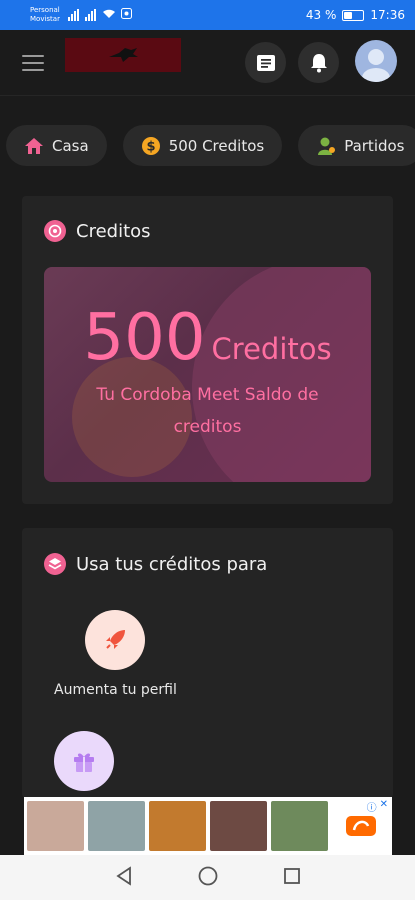 This screenshot has width=415, height=900. Describe the element at coordinates (73, 15) in the screenshot. I see `signal-icon` at that location.